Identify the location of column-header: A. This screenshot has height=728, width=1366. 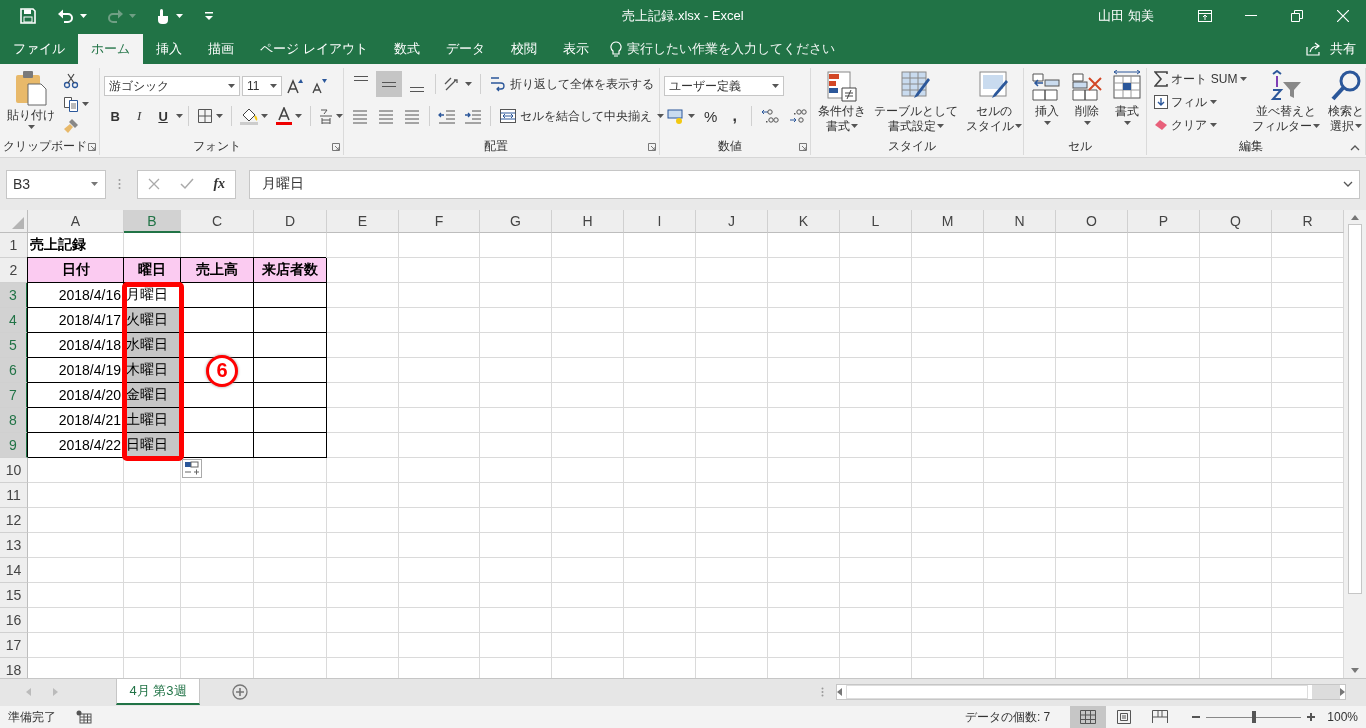
(76, 221).